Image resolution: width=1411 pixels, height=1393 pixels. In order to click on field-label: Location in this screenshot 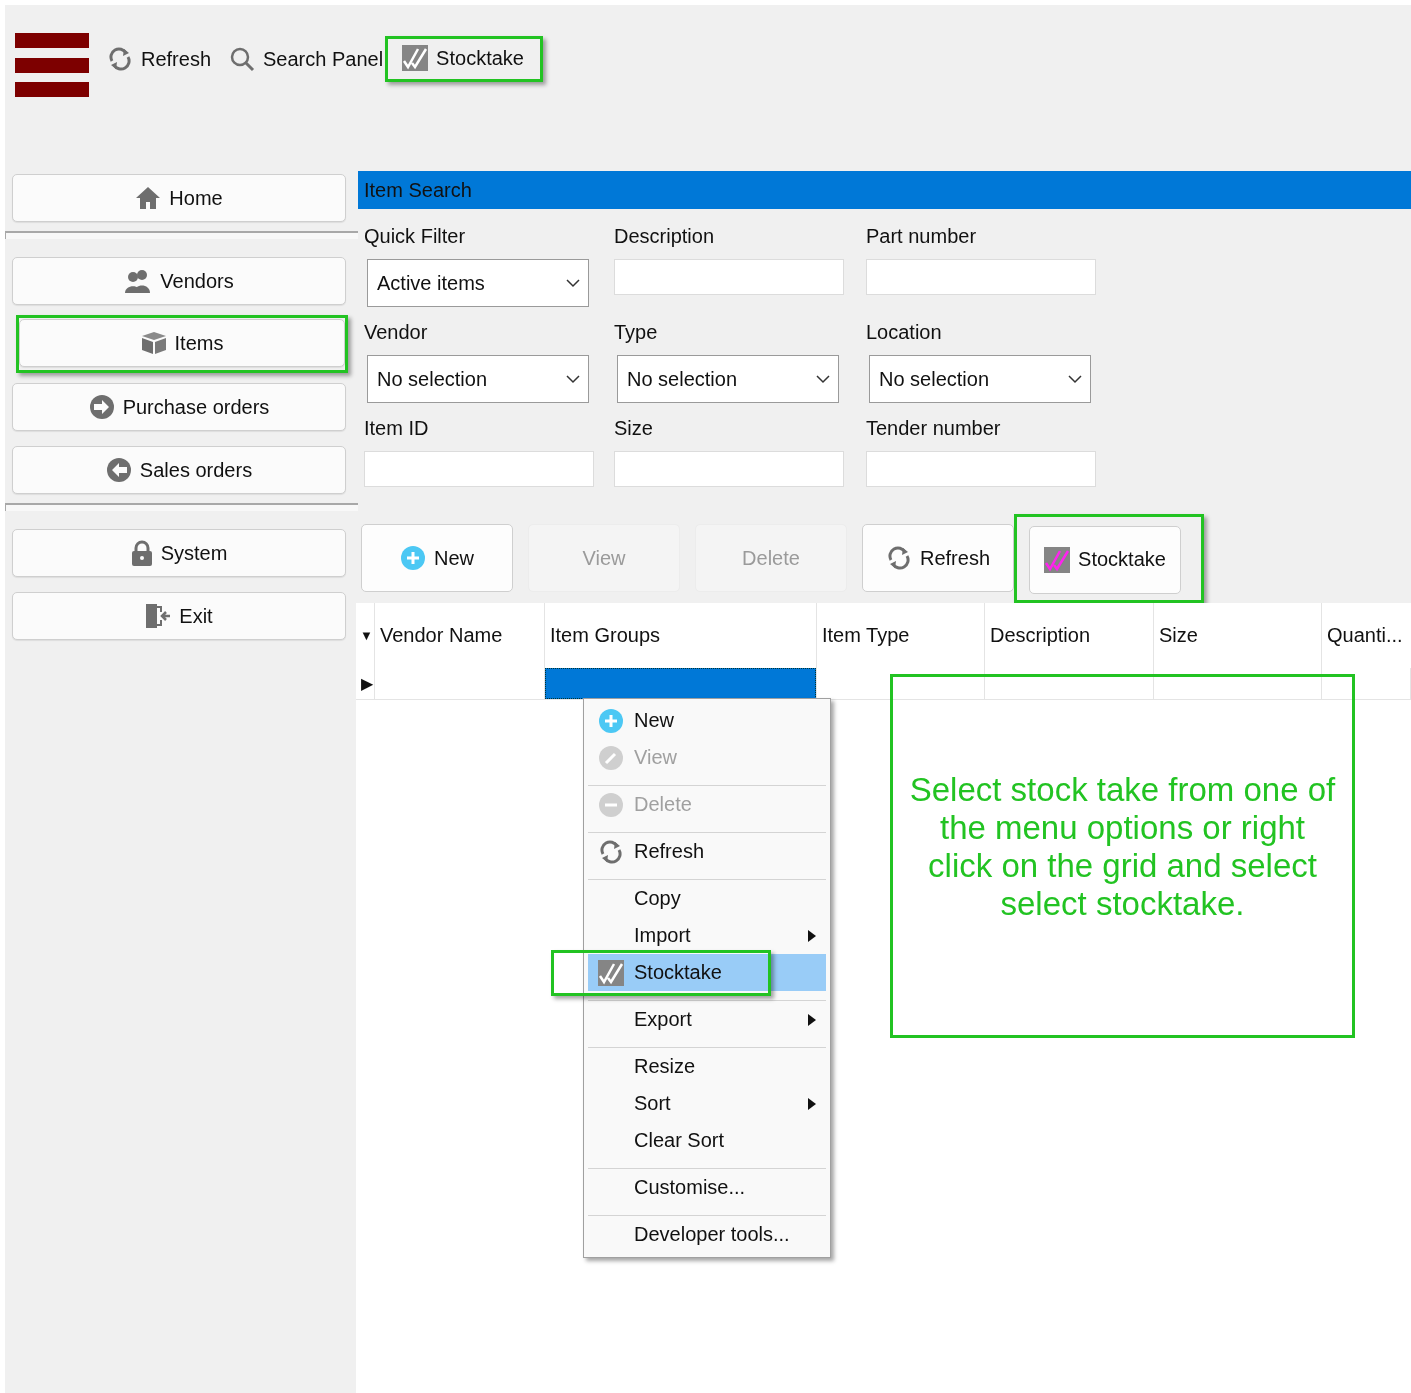, I will do `click(904, 332)`.